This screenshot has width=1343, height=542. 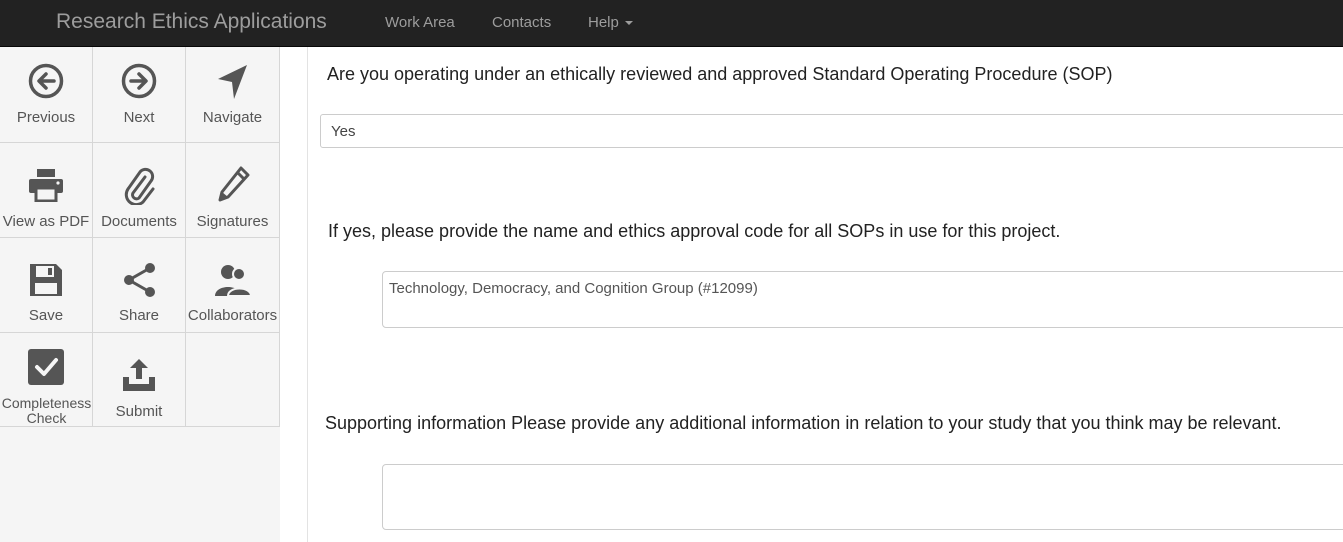 What do you see at coordinates (46, 221) in the screenshot?
I see `view-as-pdf-label: View as PDF` at bounding box center [46, 221].